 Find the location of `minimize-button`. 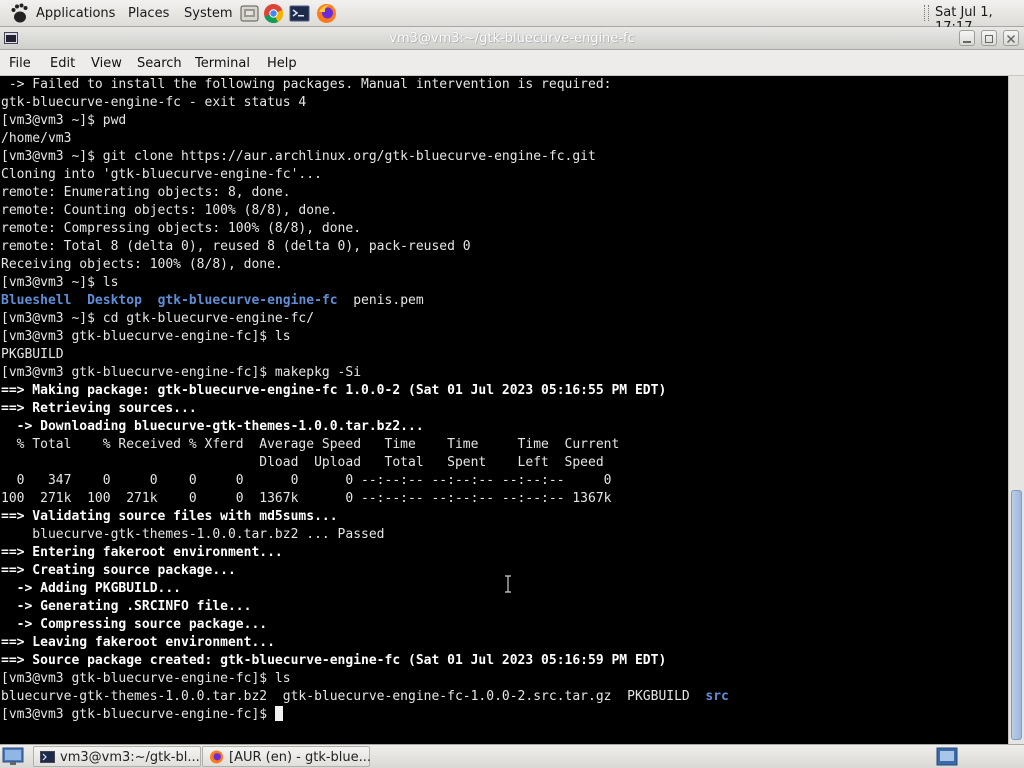

minimize-button is located at coordinates (967, 38).